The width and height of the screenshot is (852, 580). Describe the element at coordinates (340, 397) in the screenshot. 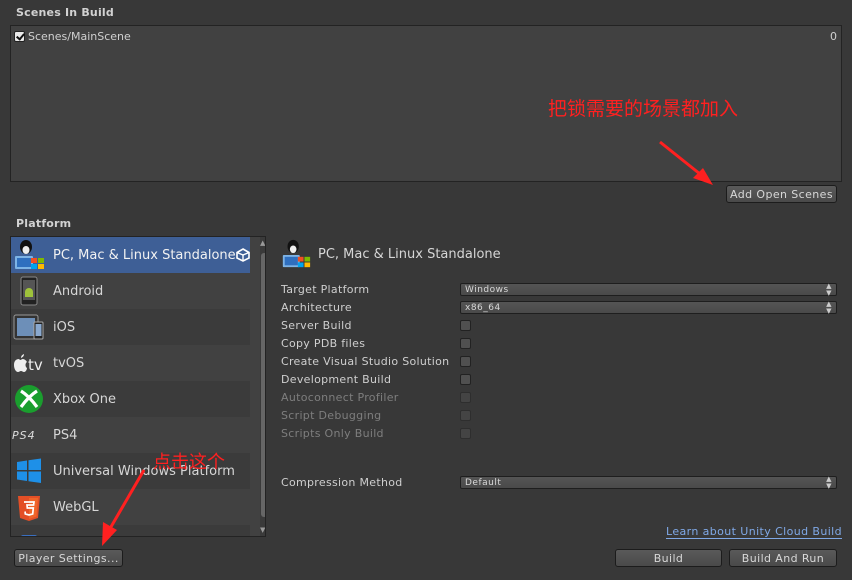

I see `autoconnect-profiler-label: Autoconnect Profiler` at that location.